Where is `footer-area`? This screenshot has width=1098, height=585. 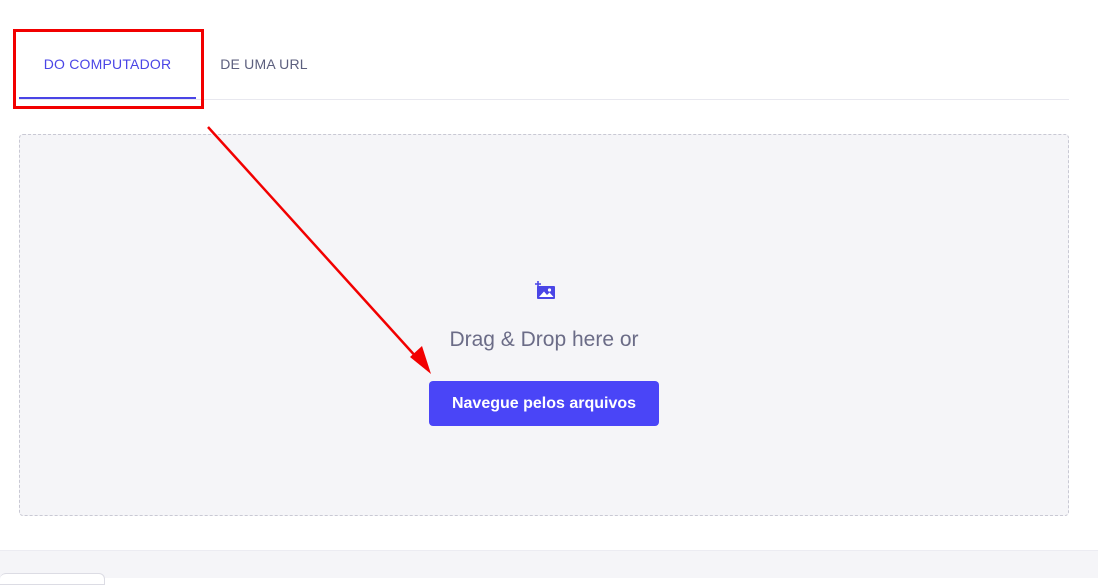
footer-area is located at coordinates (549, 567).